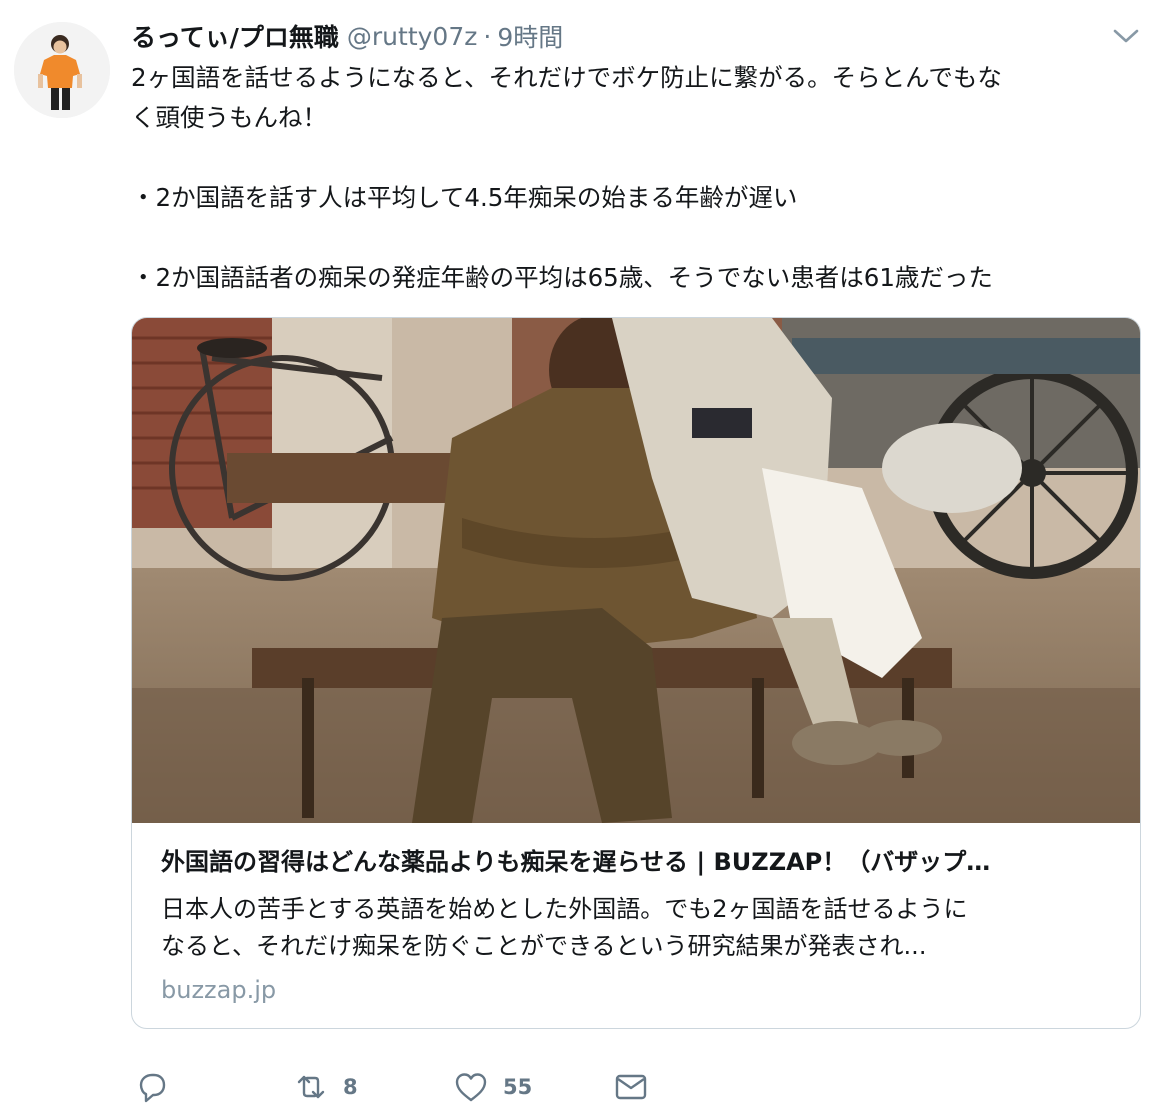 This screenshot has height=1118, width=1156. Describe the element at coordinates (518, 1087) in the screenshot. I see `like-count: 55` at that location.